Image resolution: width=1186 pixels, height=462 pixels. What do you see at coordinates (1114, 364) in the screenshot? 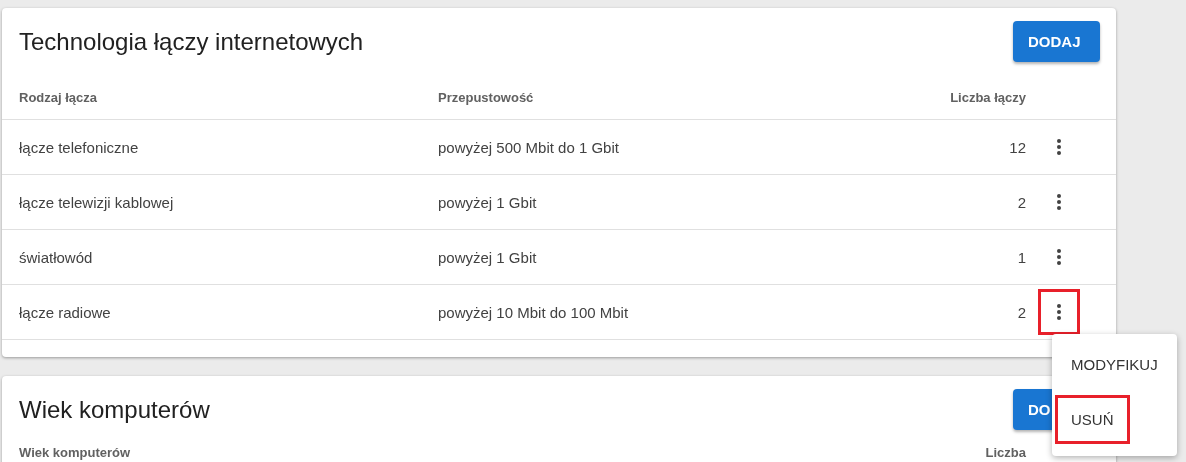
I see `menu-item: MODYFIKUJ` at bounding box center [1114, 364].